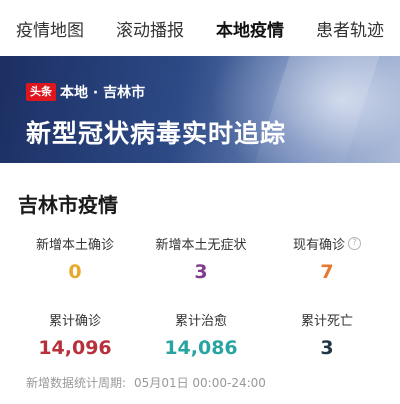 The width and height of the screenshot is (400, 404). I want to click on stat-label-wrap: 现有确诊 ?, so click(327, 243).